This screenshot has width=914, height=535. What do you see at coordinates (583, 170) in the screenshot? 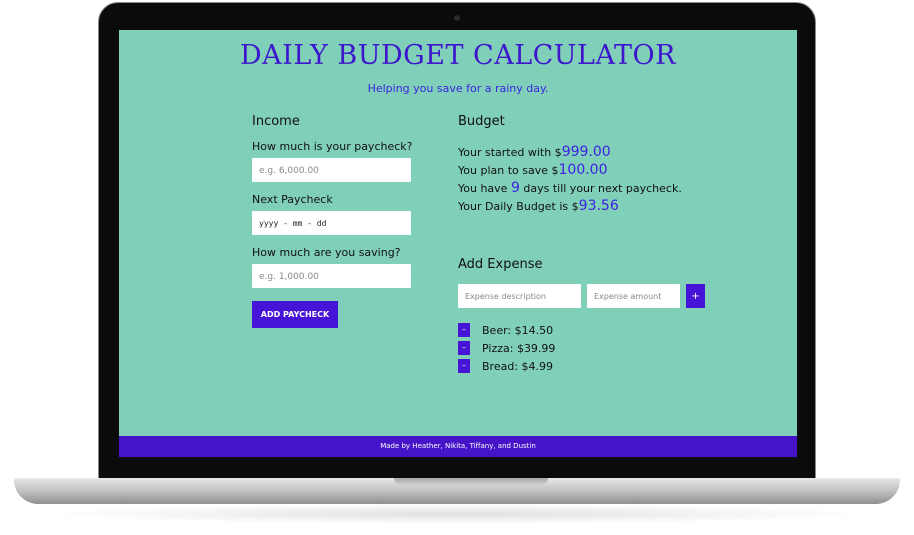
I see `save-value: 100.00` at bounding box center [583, 170].